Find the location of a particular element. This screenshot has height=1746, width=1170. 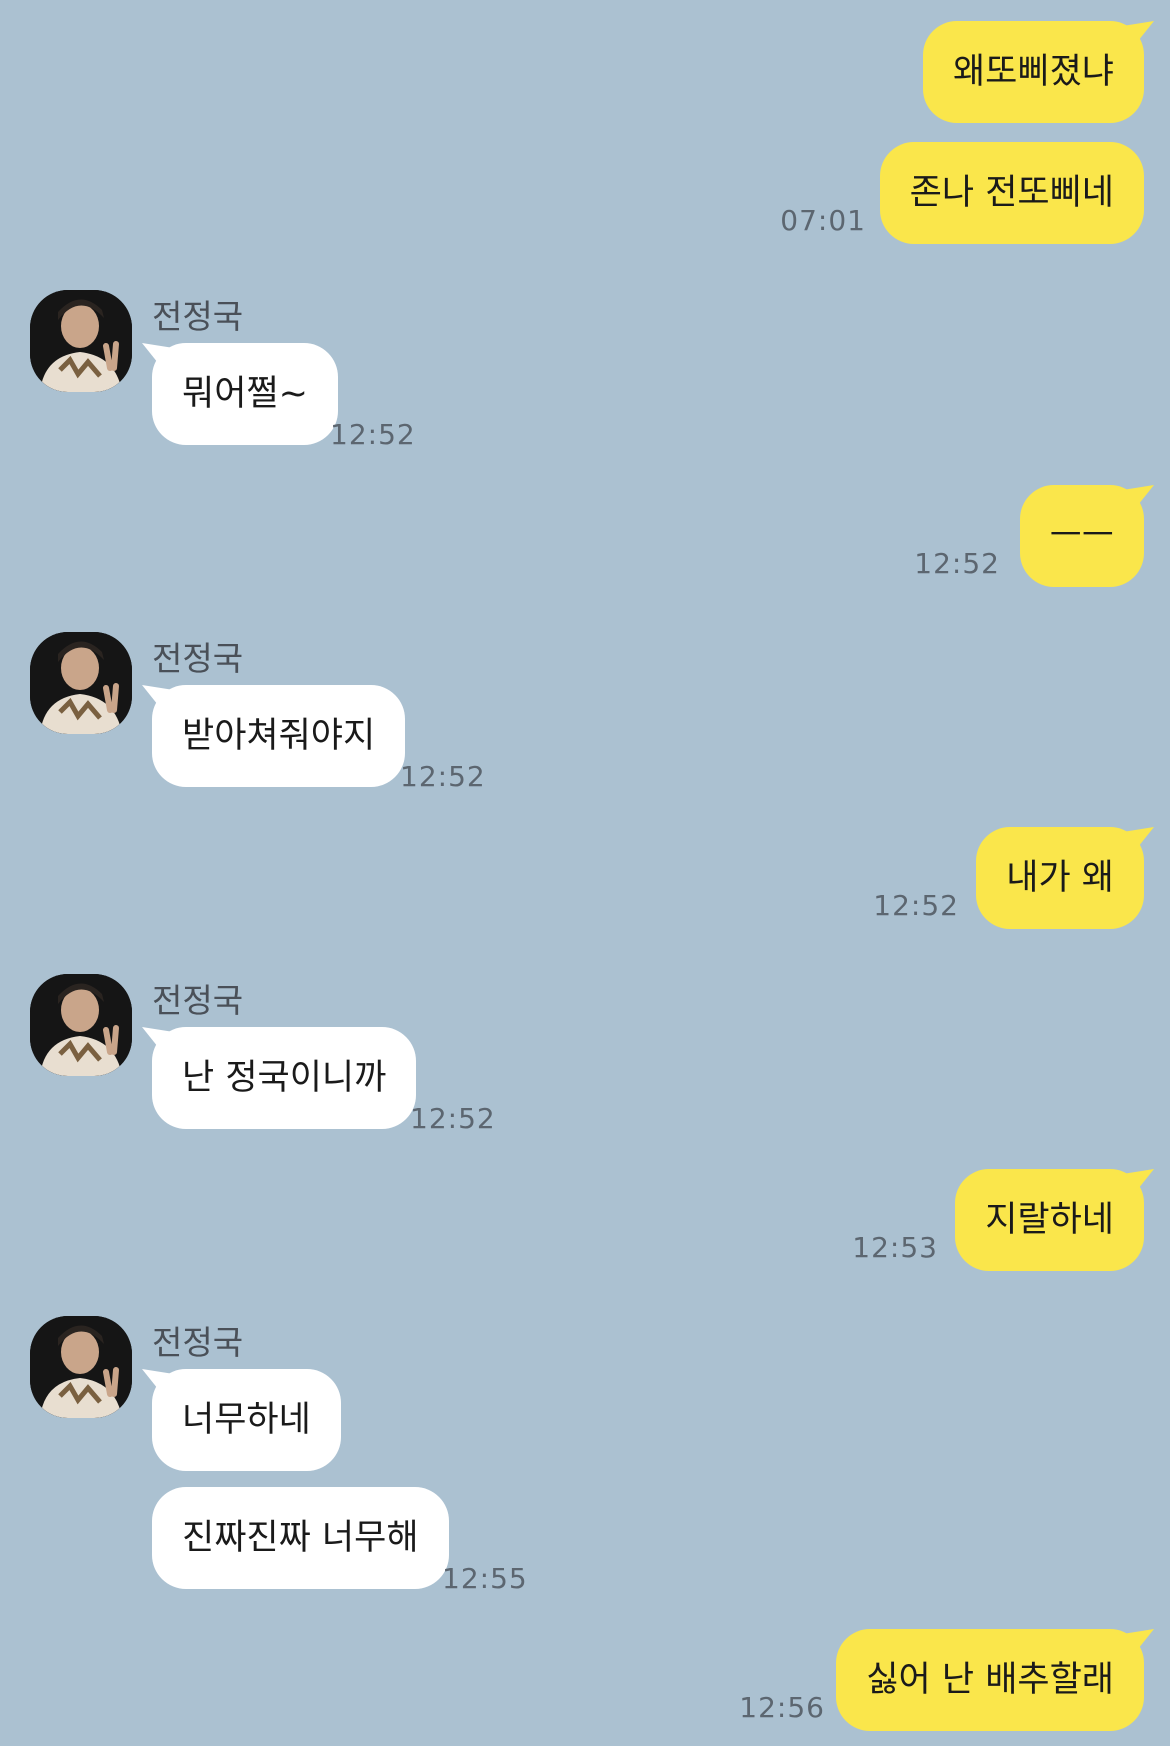

message-text: 난 정국이니까 is located at coordinates (284, 1078).